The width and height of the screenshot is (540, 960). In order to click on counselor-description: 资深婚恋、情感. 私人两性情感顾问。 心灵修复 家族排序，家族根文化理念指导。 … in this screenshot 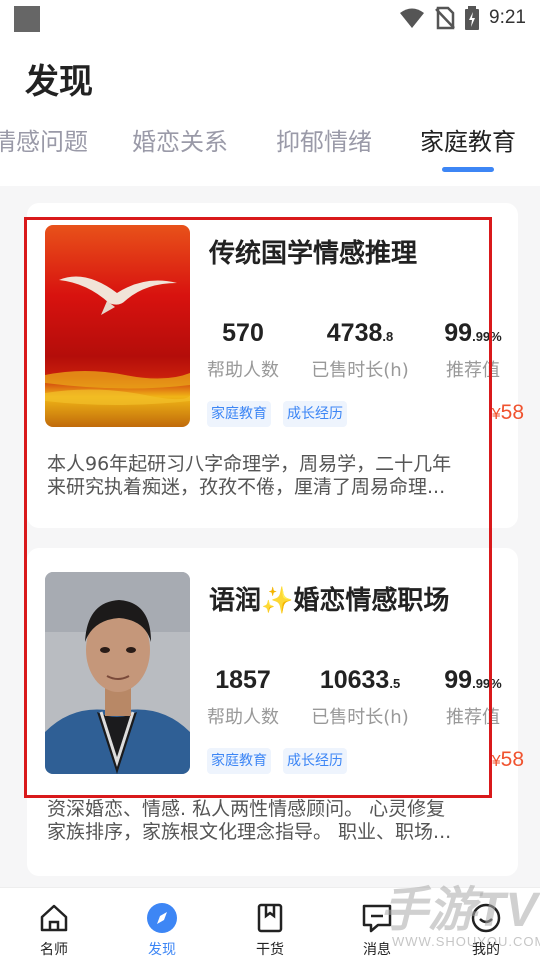, I will do `click(249, 820)`.